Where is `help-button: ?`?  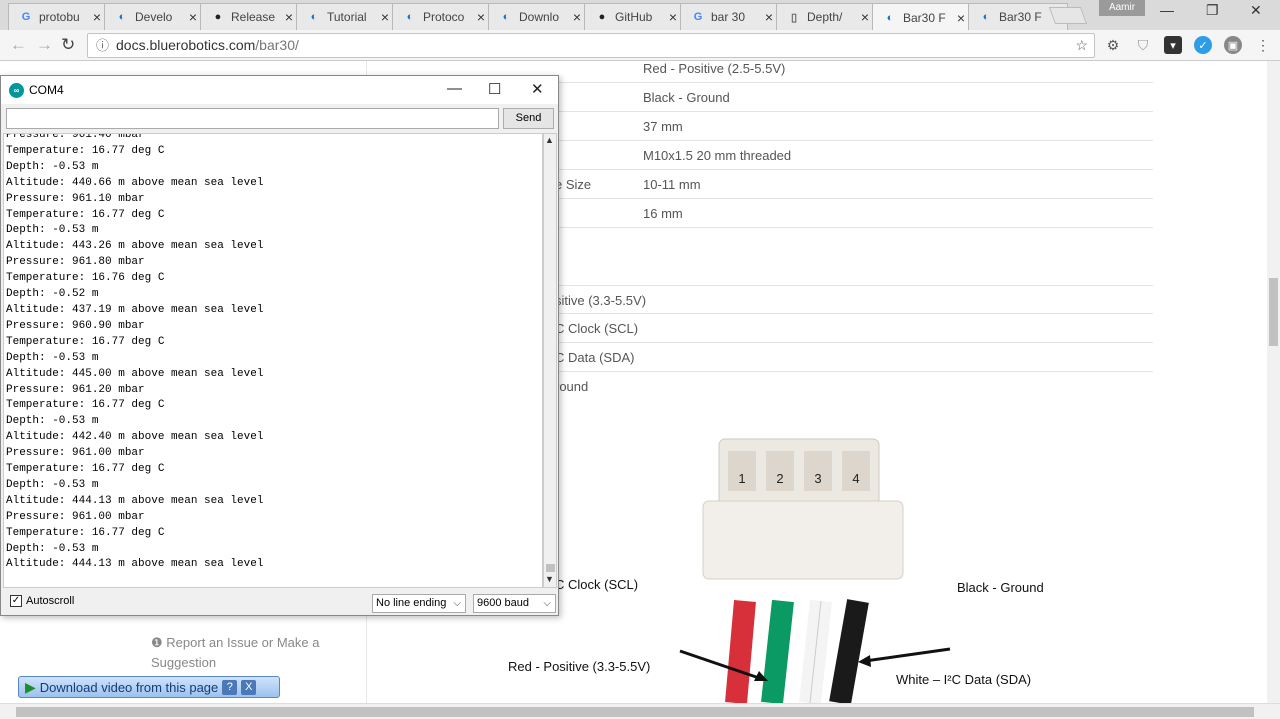 help-button: ? is located at coordinates (230, 687).